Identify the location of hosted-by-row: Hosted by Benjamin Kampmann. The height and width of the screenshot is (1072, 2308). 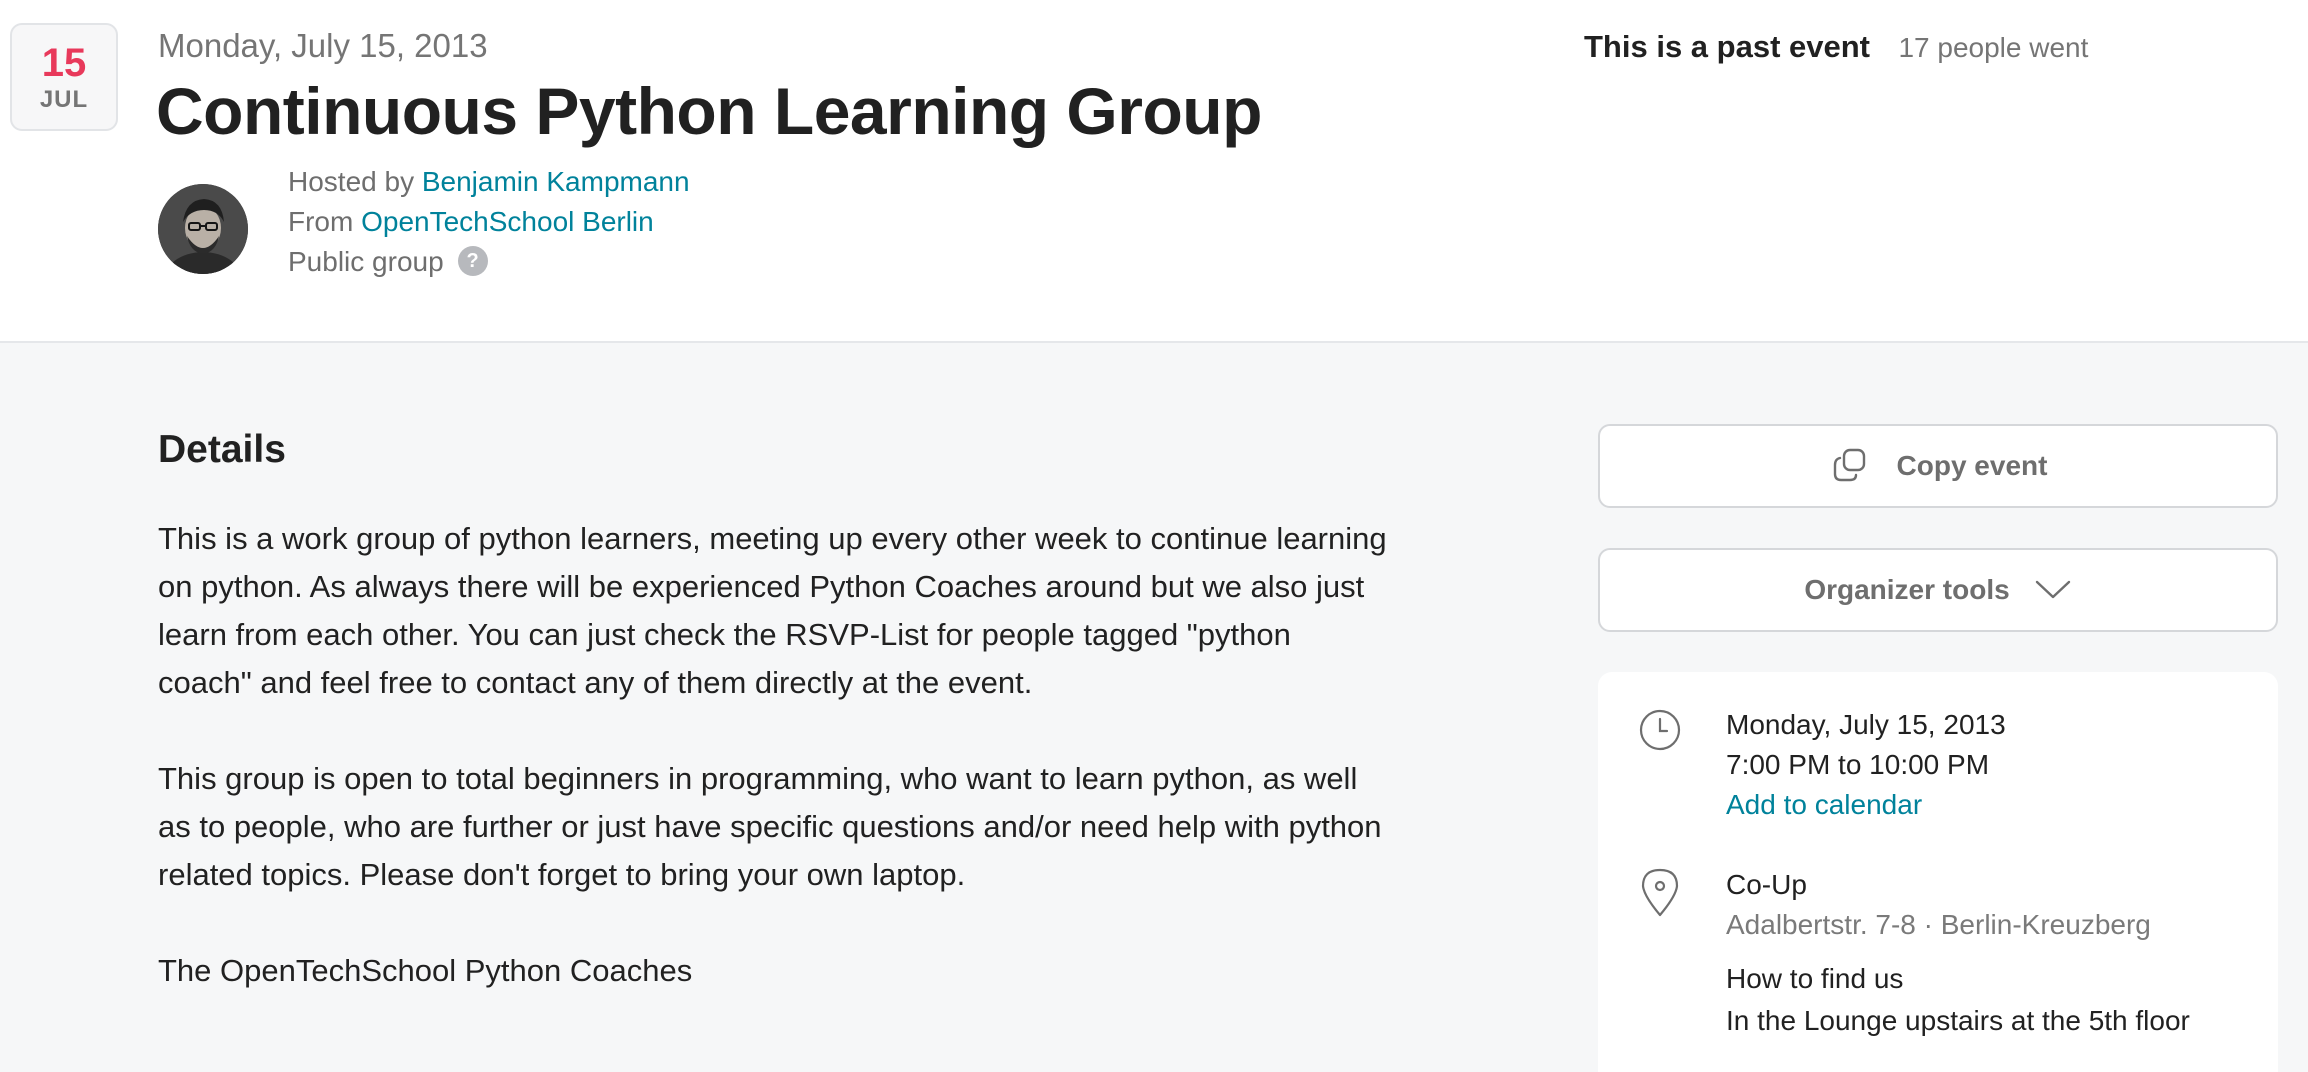
(489, 182).